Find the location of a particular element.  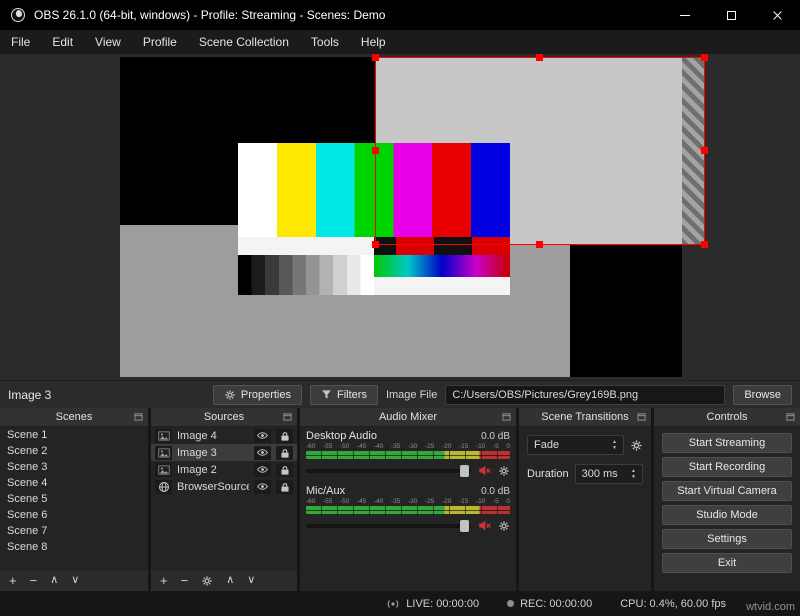

colorbar-bottom is located at coordinates (374, 275).